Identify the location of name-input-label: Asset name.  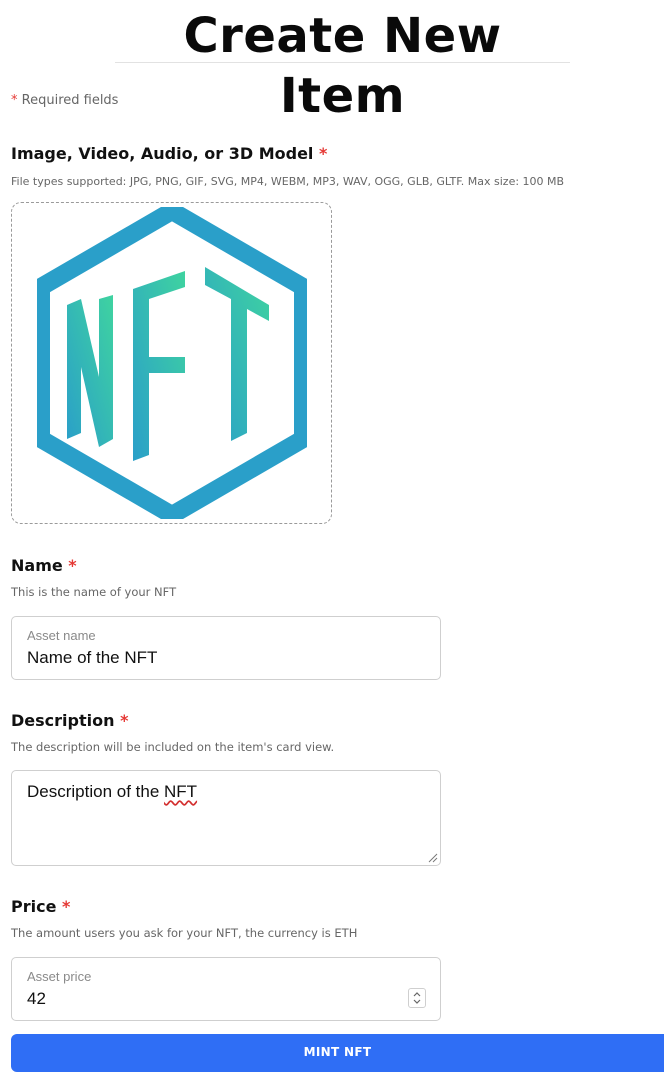
(61, 635).